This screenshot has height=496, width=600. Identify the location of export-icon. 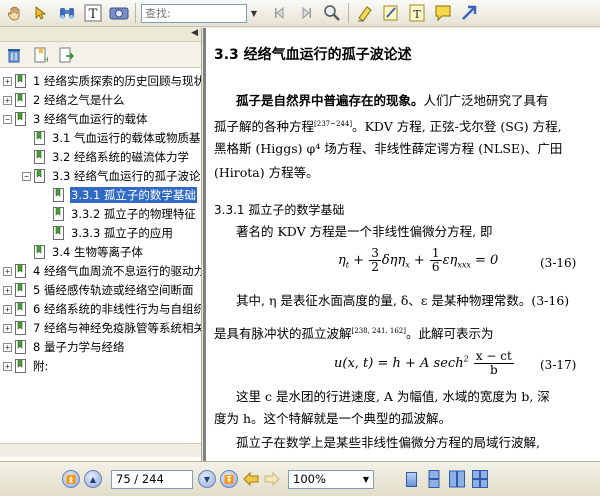
(66, 55).